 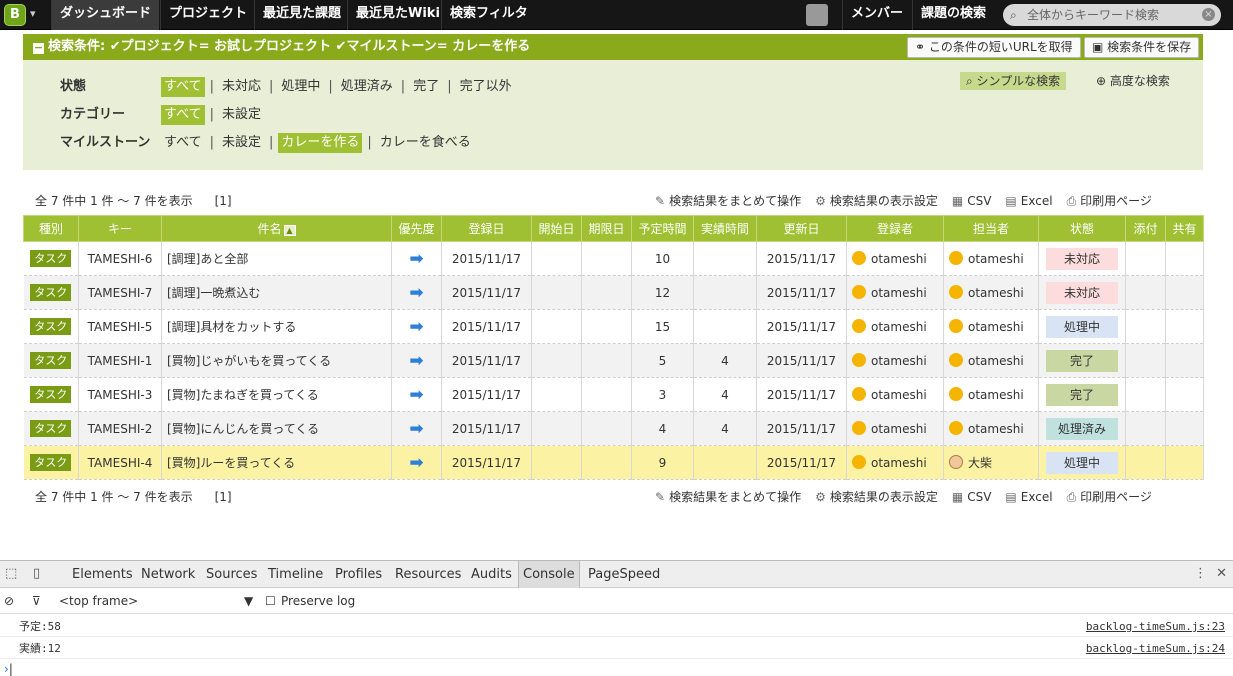 What do you see at coordinates (1155, 626) in the screenshot?
I see `source-link: backlog-timeSum.js:23` at bounding box center [1155, 626].